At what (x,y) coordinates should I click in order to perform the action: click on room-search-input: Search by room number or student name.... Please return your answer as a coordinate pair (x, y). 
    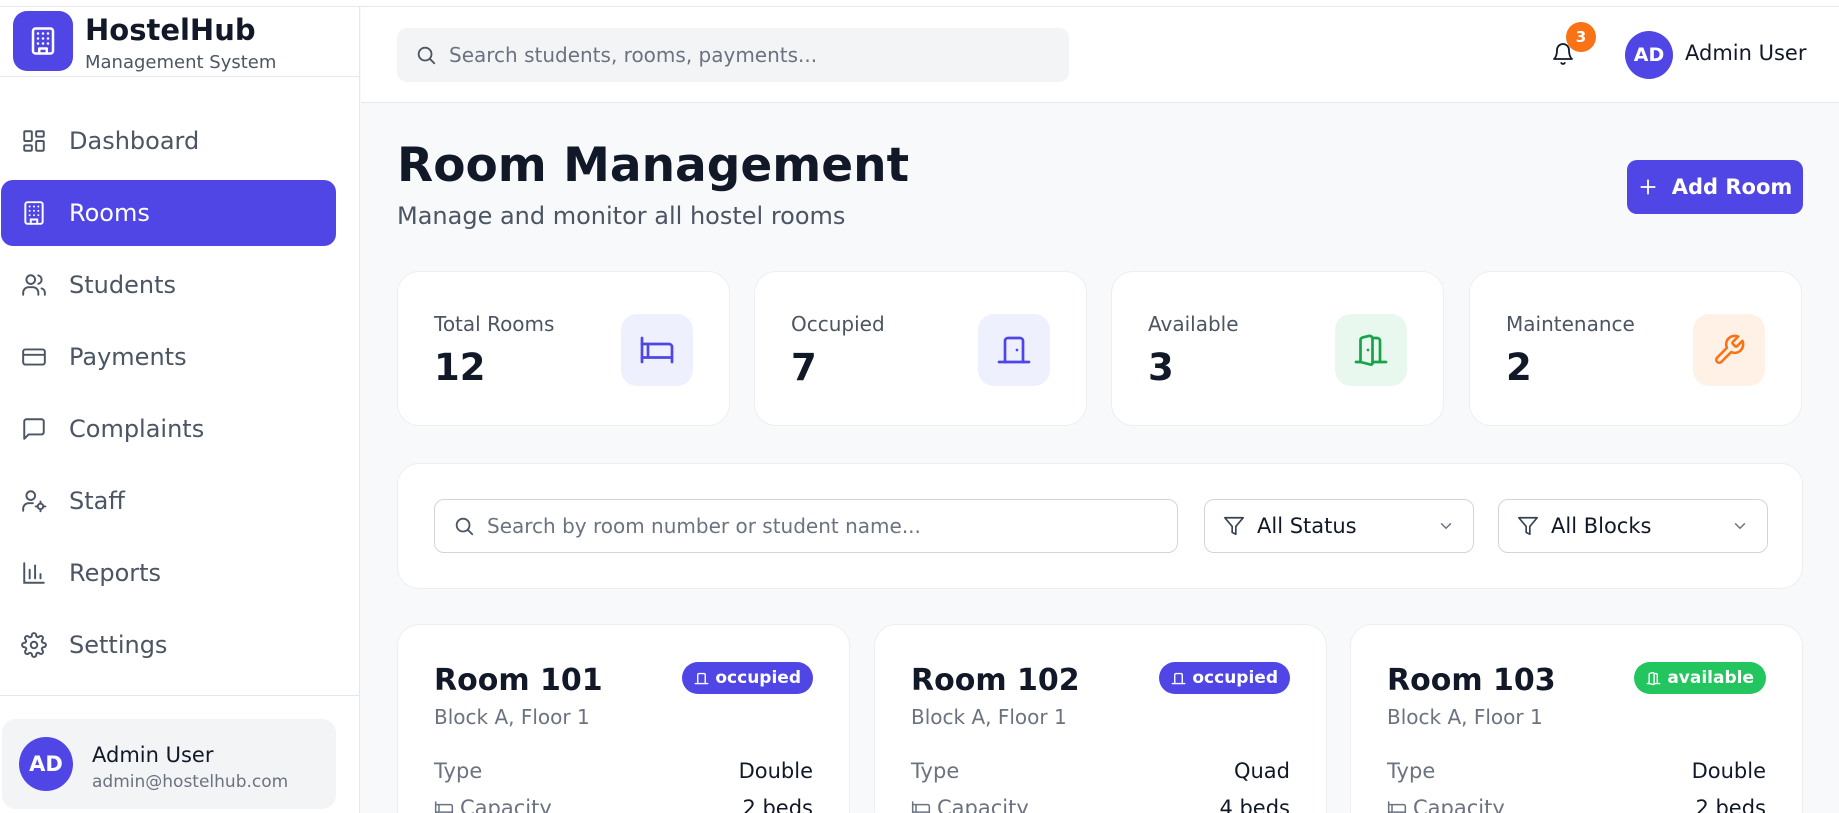
    Looking at the image, I should click on (806, 526).